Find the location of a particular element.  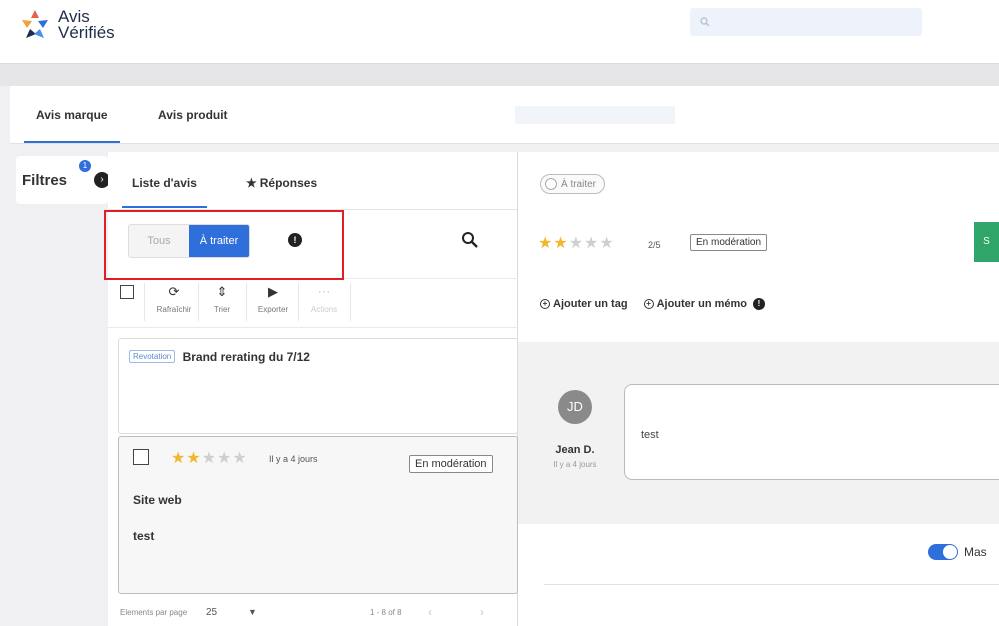

sort-icon: ⇕ is located at coordinates (222, 291).